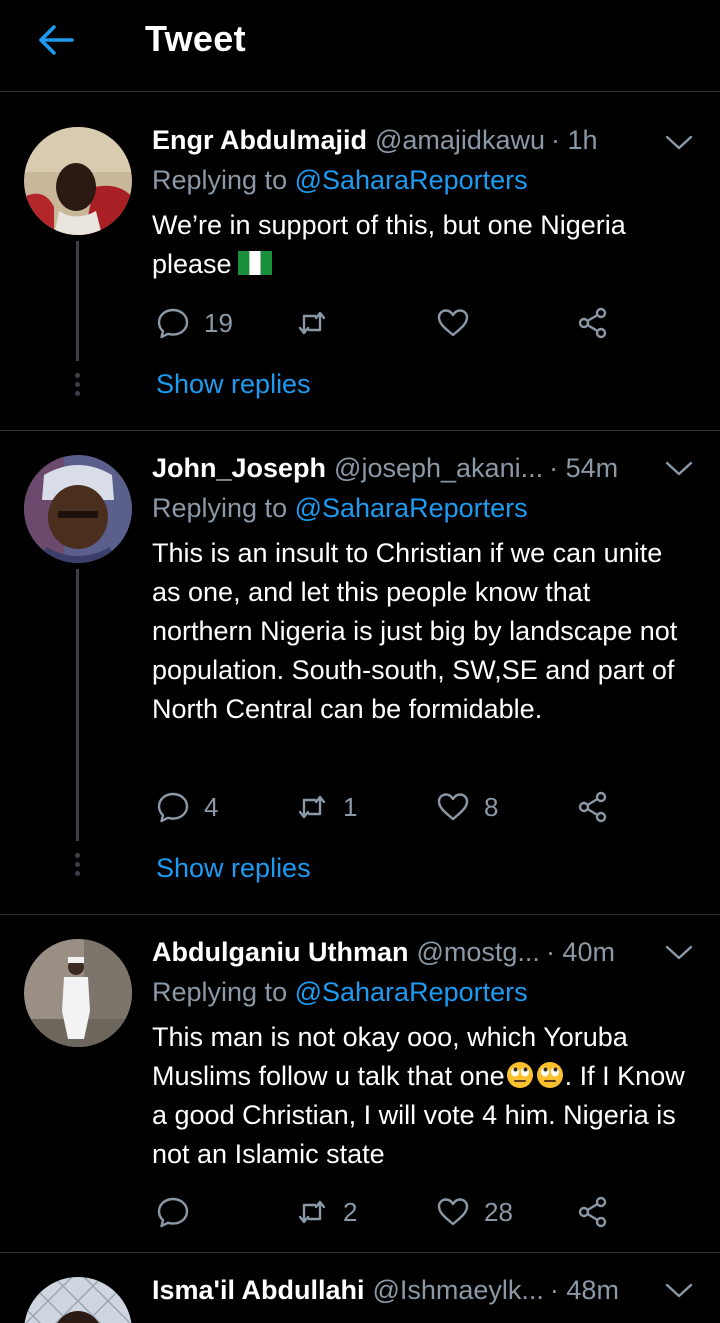 The height and width of the screenshot is (1323, 720). Describe the element at coordinates (474, 1212) in the screenshot. I see `like-button: 28` at that location.